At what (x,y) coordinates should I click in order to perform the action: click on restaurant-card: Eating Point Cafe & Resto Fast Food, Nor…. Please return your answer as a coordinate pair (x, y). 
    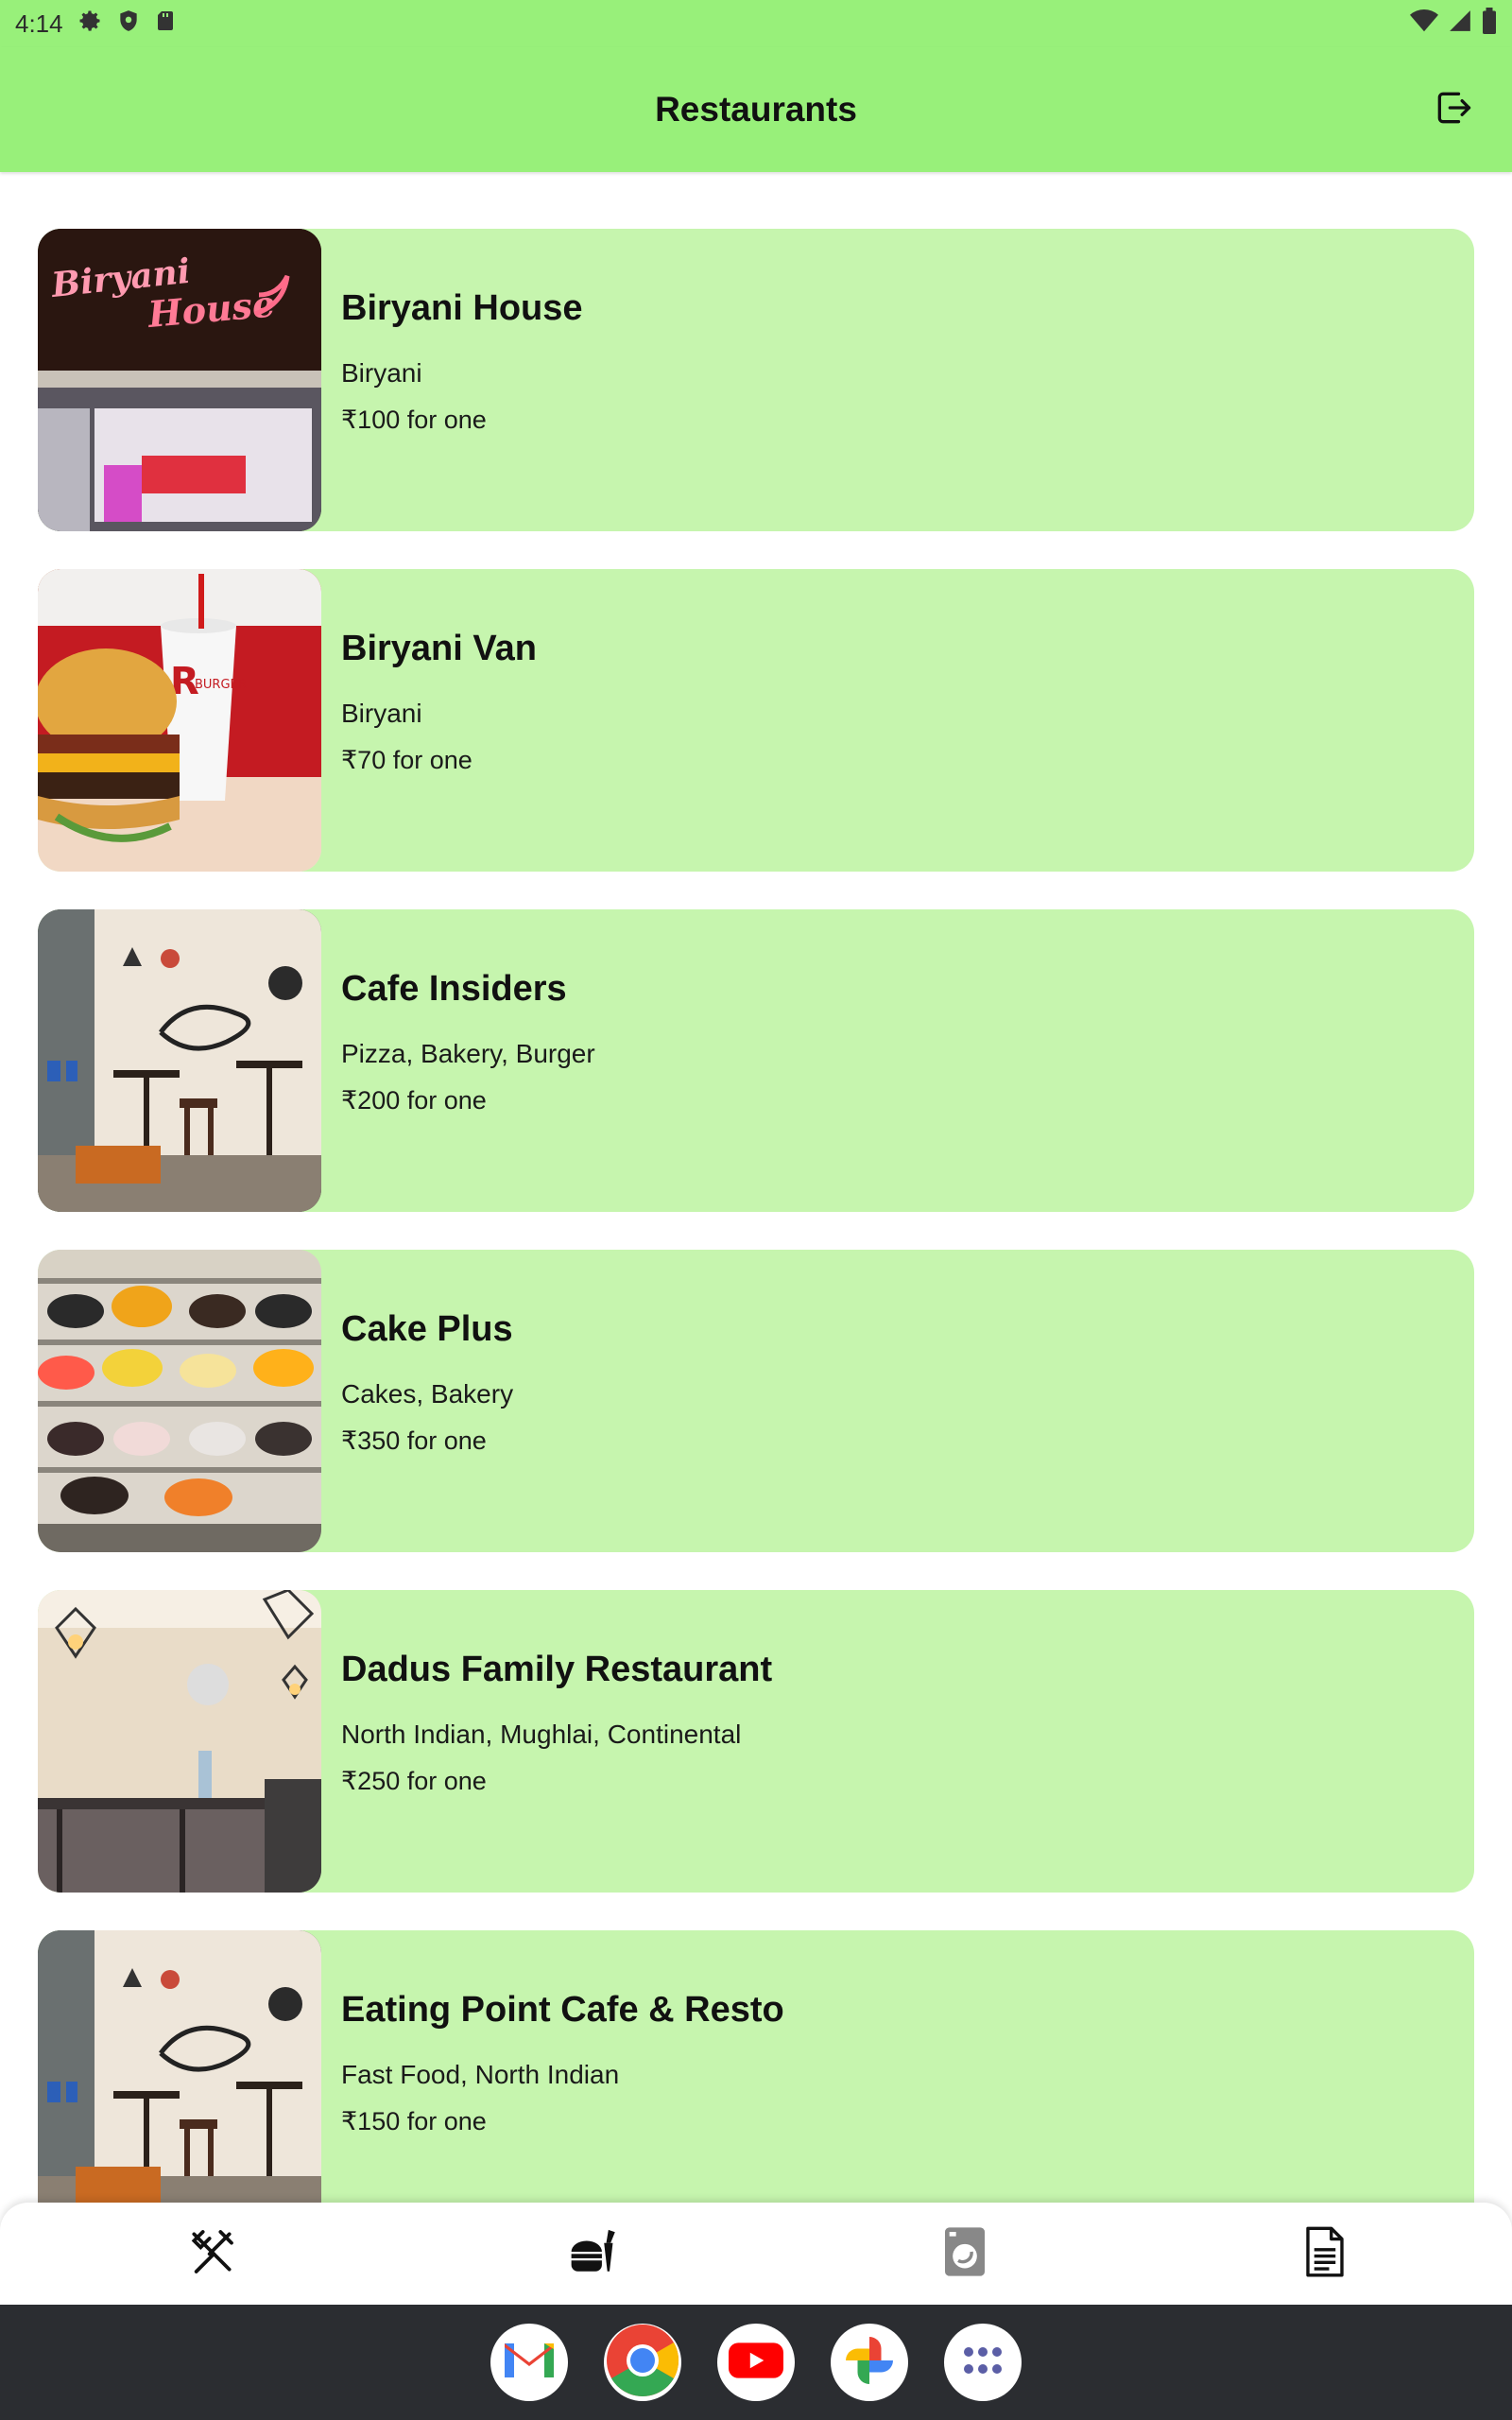
    Looking at the image, I should click on (756, 2081).